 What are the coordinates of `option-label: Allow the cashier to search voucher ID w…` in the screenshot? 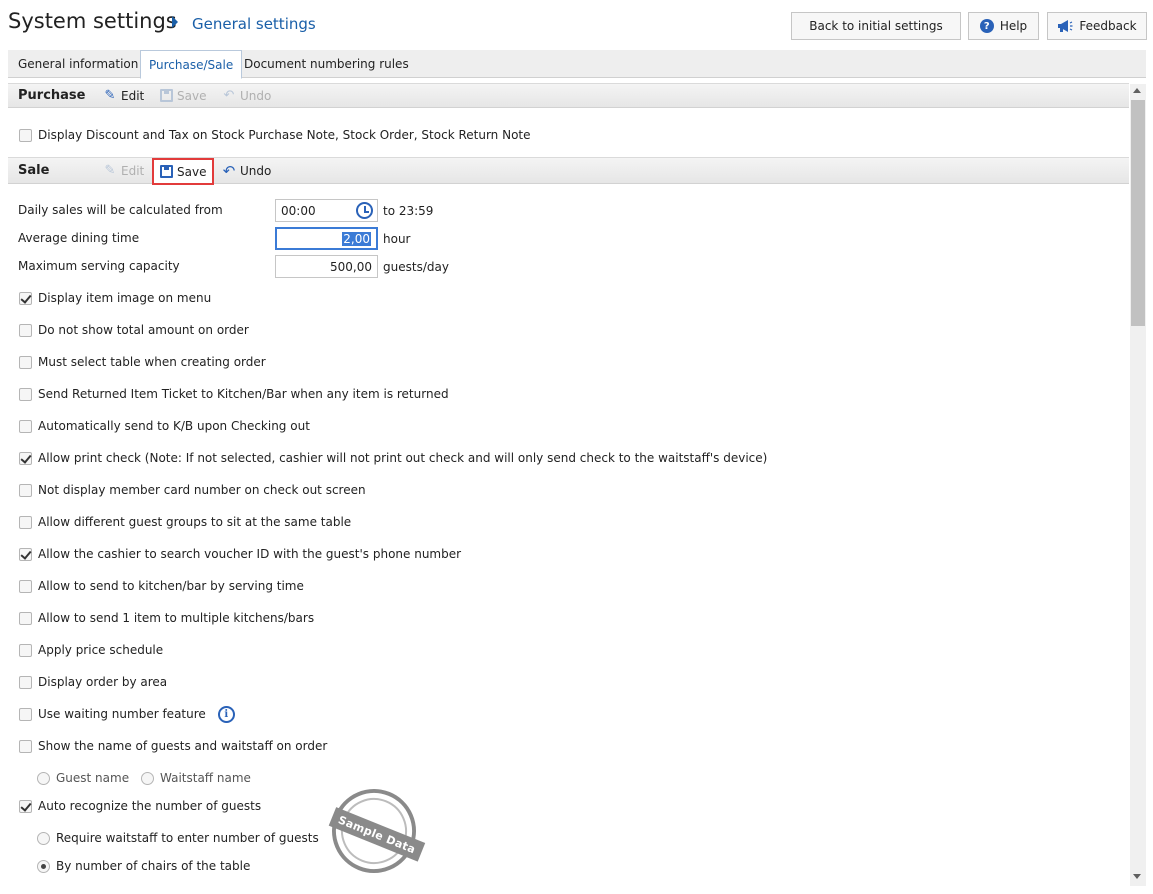 It's located at (250, 554).